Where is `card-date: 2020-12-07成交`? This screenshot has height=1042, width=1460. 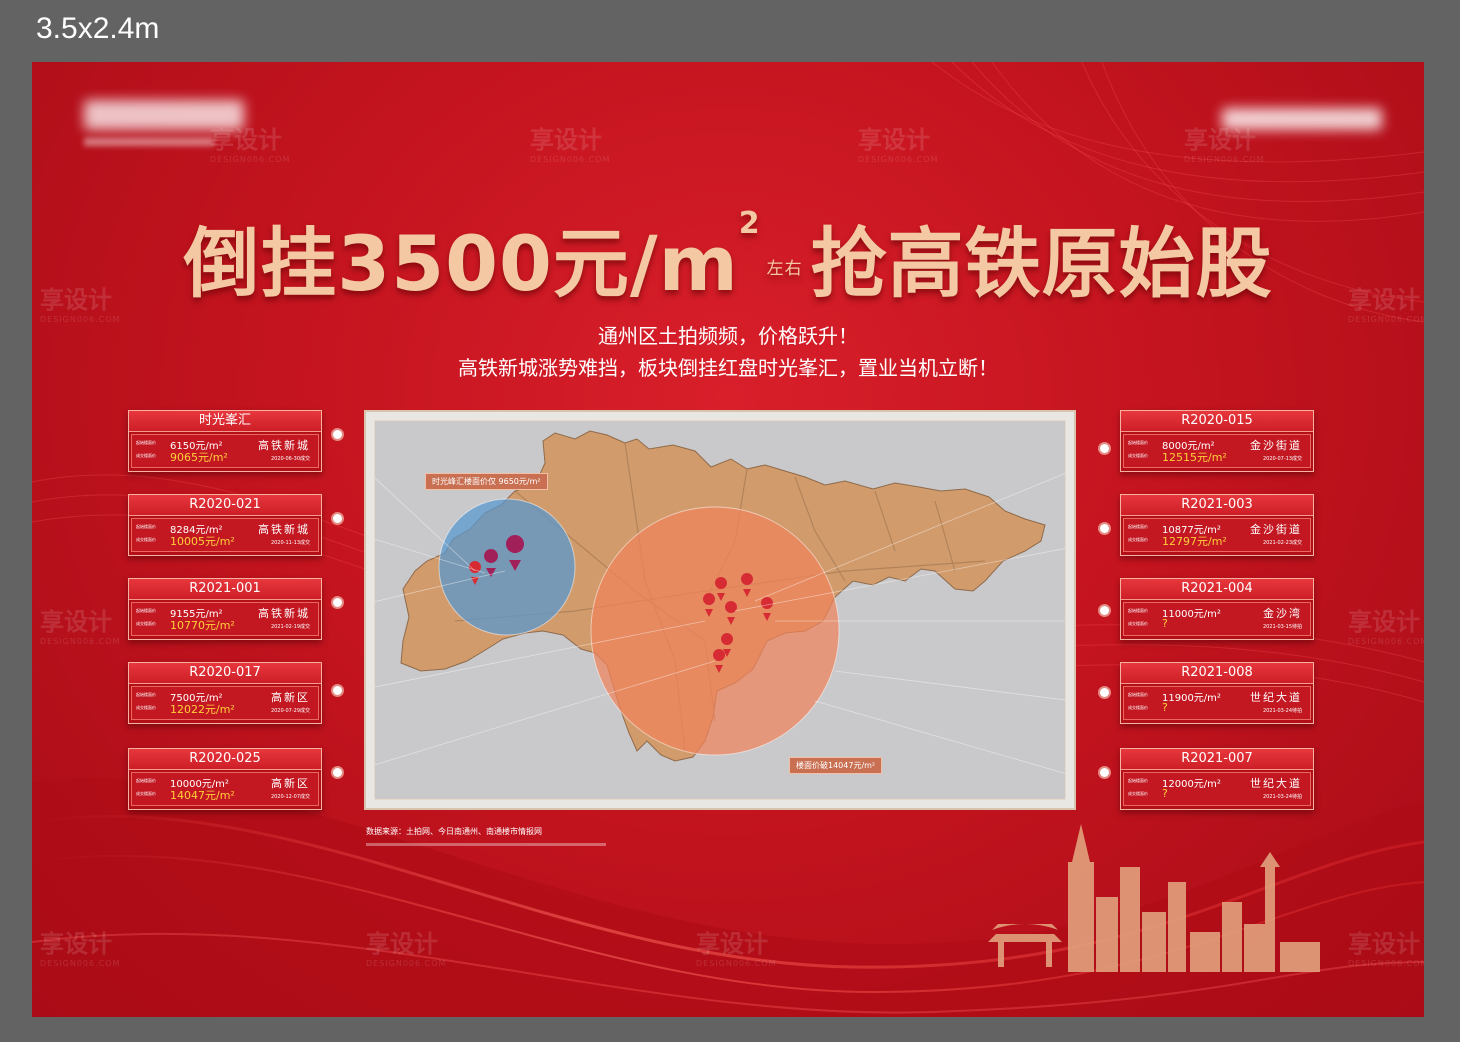
card-date: 2020-12-07成交 is located at coordinates (290, 797).